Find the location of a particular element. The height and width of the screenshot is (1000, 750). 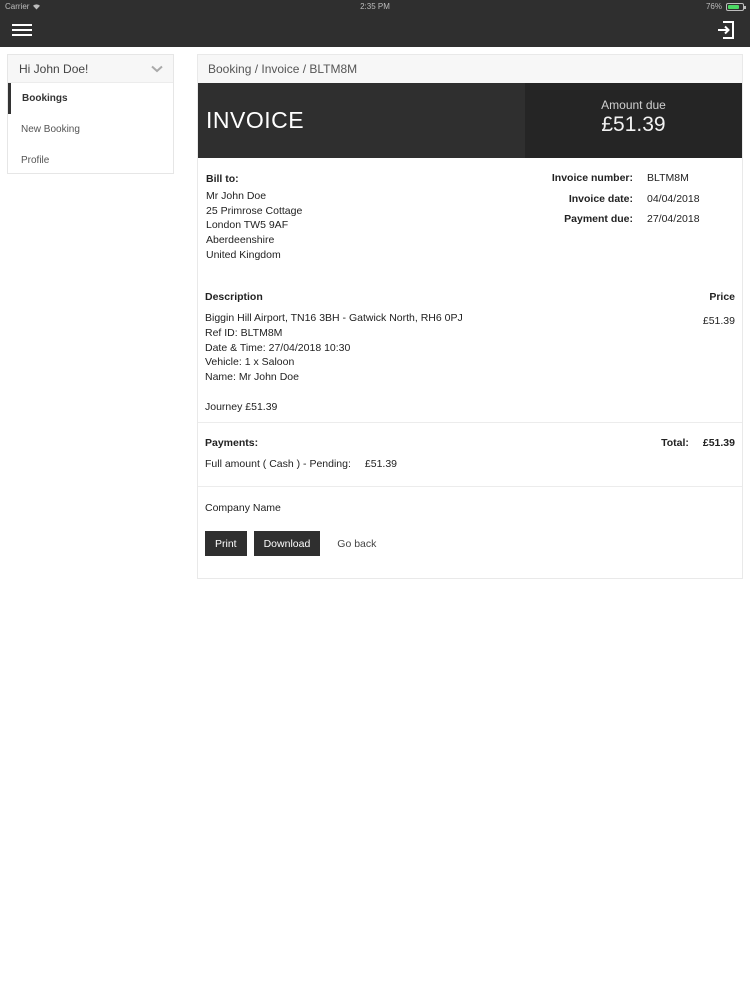

go-back-link: Go back is located at coordinates (356, 544).